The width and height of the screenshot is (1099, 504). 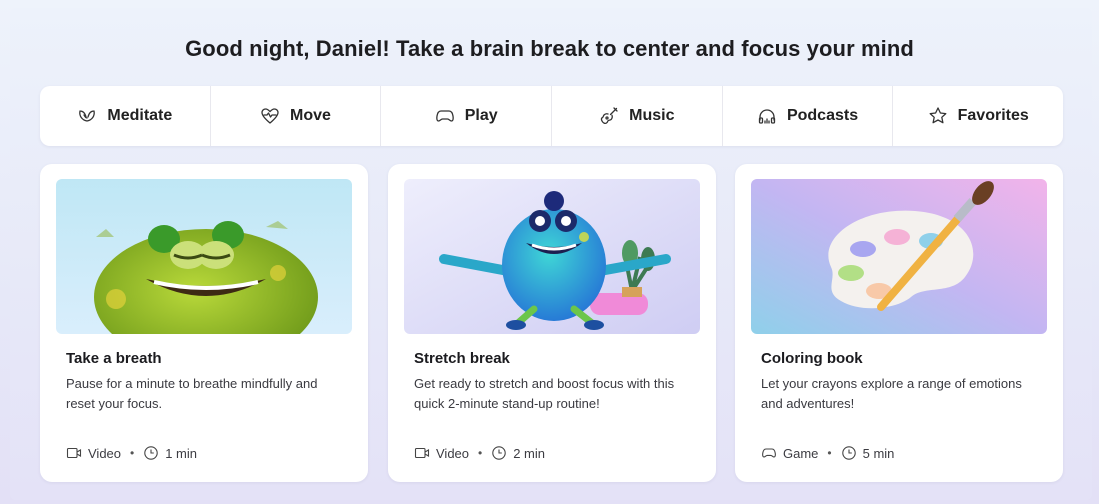 What do you see at coordinates (652, 115) in the screenshot?
I see `tab-label: Music` at bounding box center [652, 115].